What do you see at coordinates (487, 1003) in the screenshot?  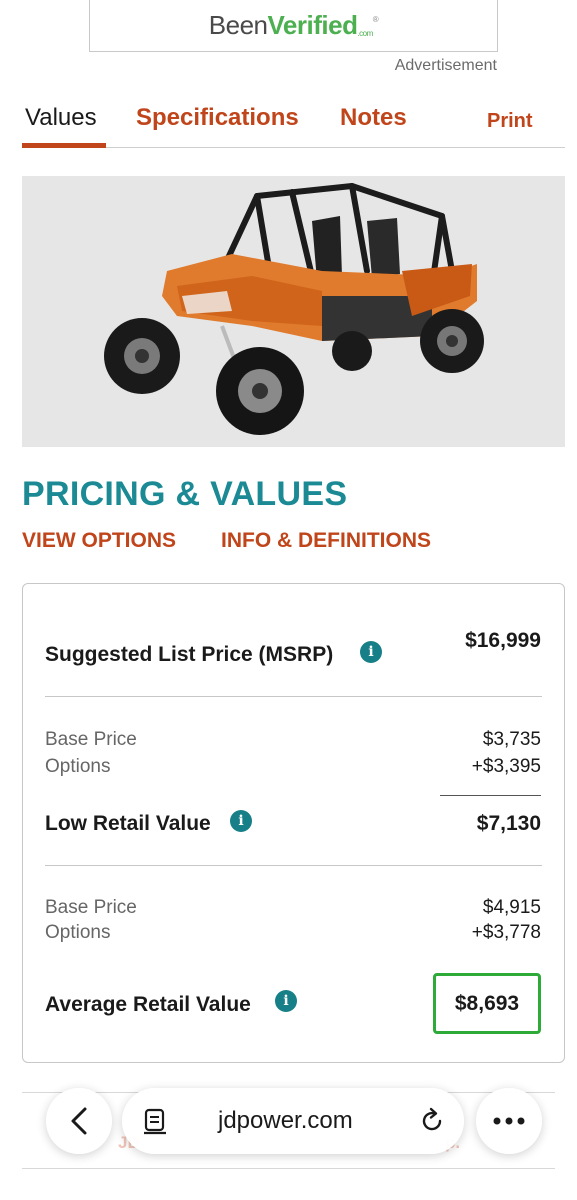 I see `average-retail-value: $8,693` at bounding box center [487, 1003].